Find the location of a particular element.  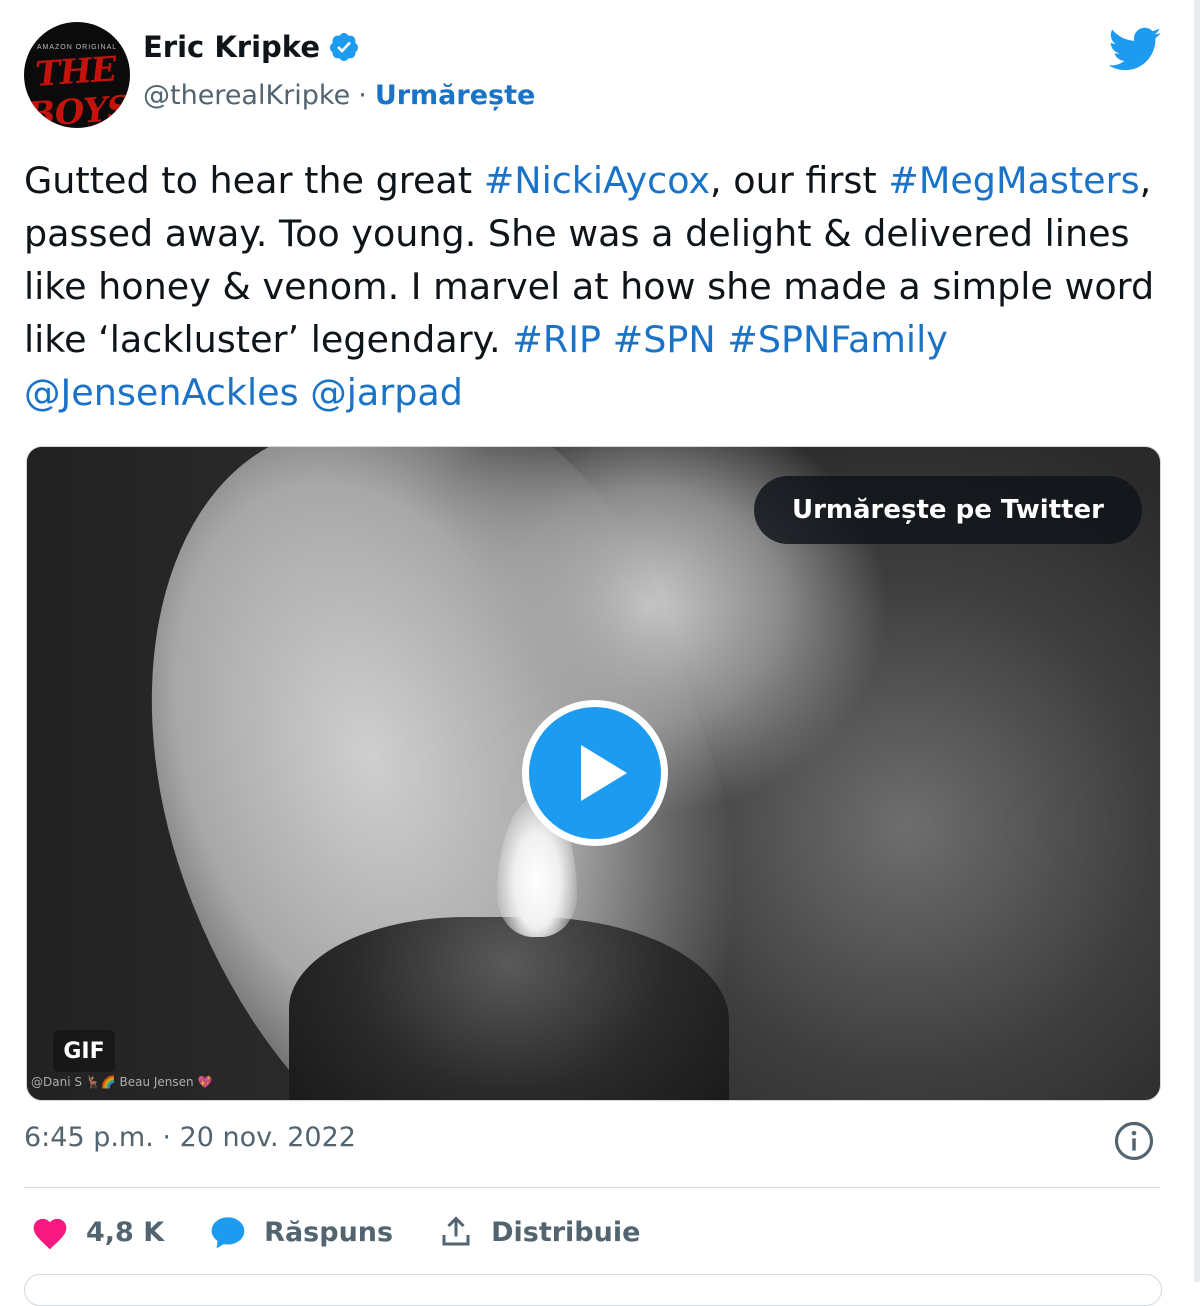

author-handle: @therealKripke is located at coordinates (246, 95).